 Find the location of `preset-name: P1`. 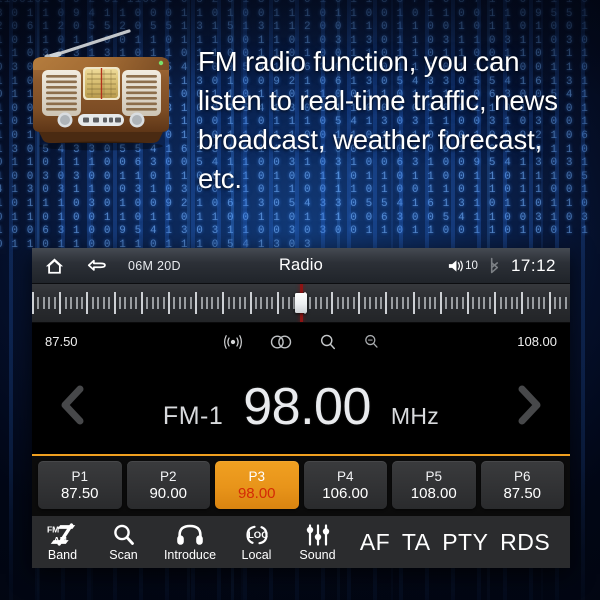

preset-name: P1 is located at coordinates (79, 476).